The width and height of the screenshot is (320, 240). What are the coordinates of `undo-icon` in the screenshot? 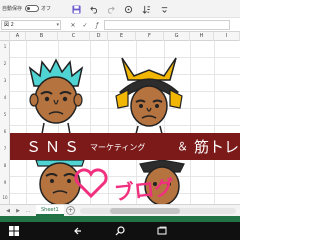 It's located at (94, 9).